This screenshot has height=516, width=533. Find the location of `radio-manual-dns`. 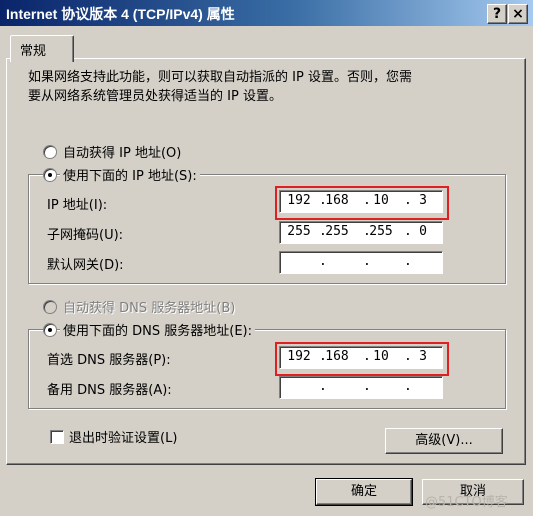

radio-manual-dns is located at coordinates (50, 330).